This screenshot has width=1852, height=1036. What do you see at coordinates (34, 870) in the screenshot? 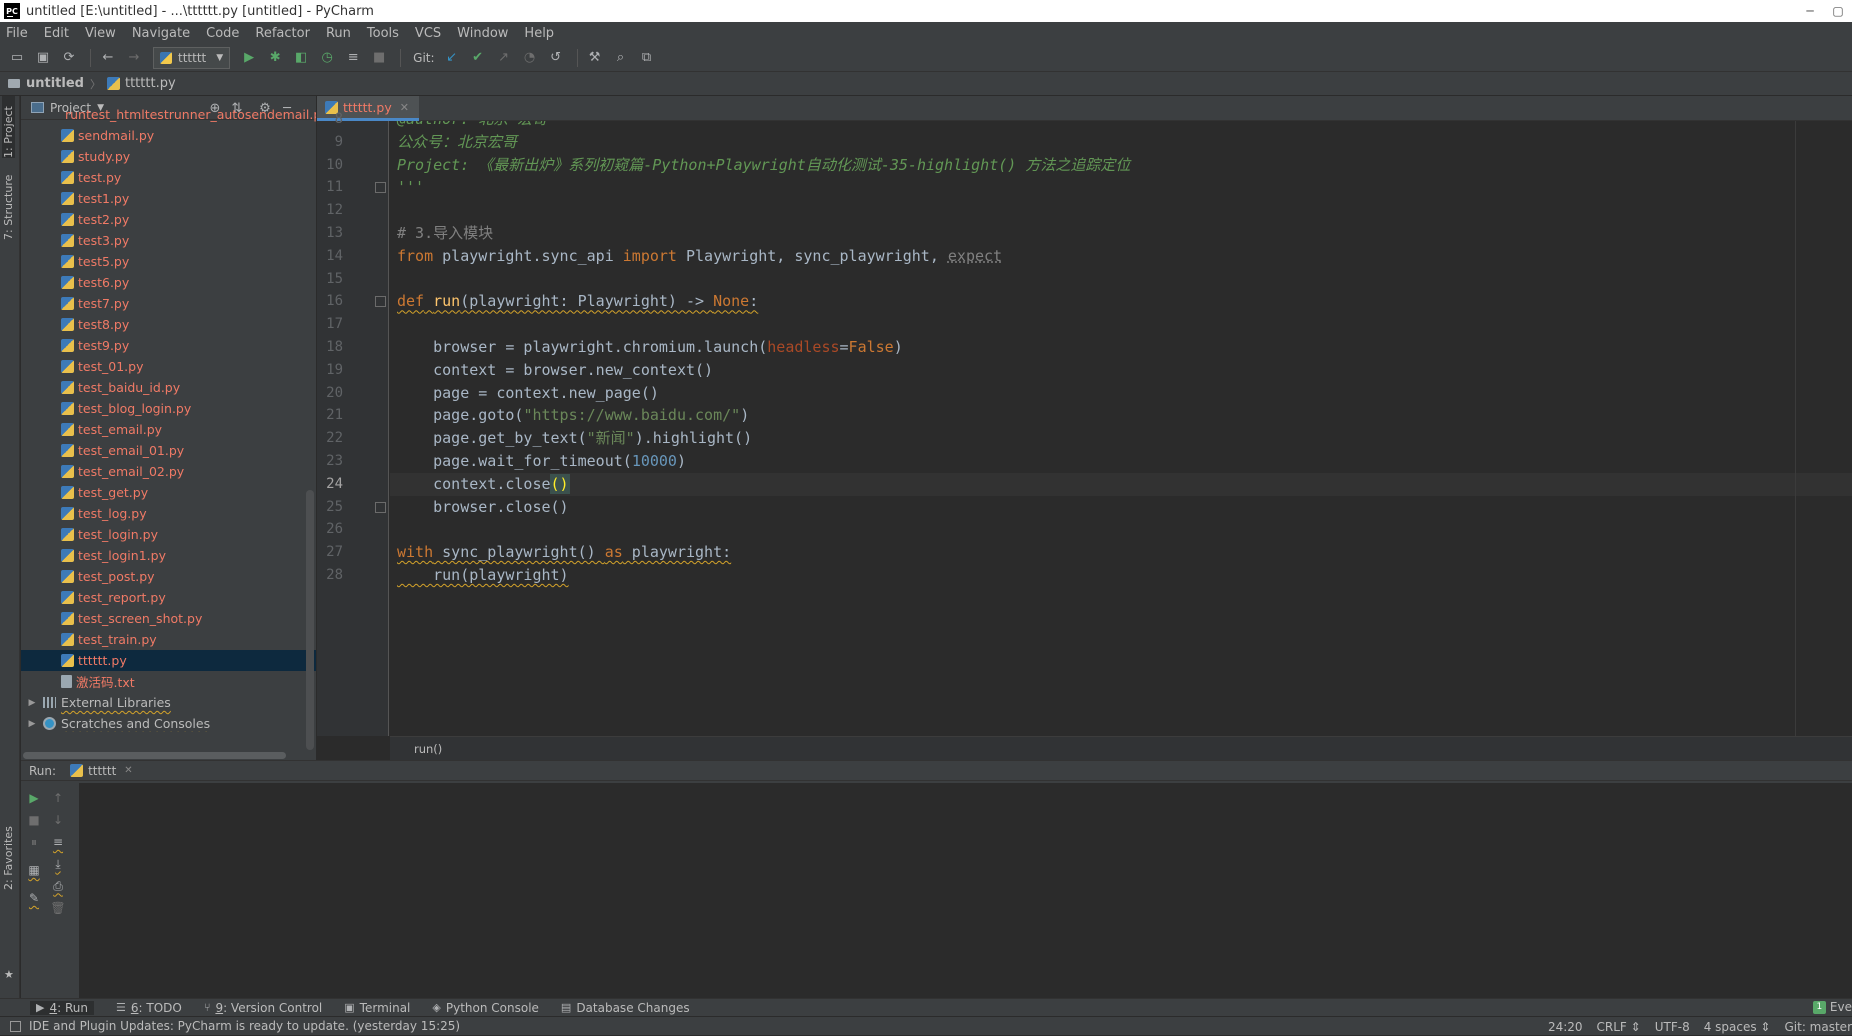
I see `layout-icon: ▦` at bounding box center [34, 870].